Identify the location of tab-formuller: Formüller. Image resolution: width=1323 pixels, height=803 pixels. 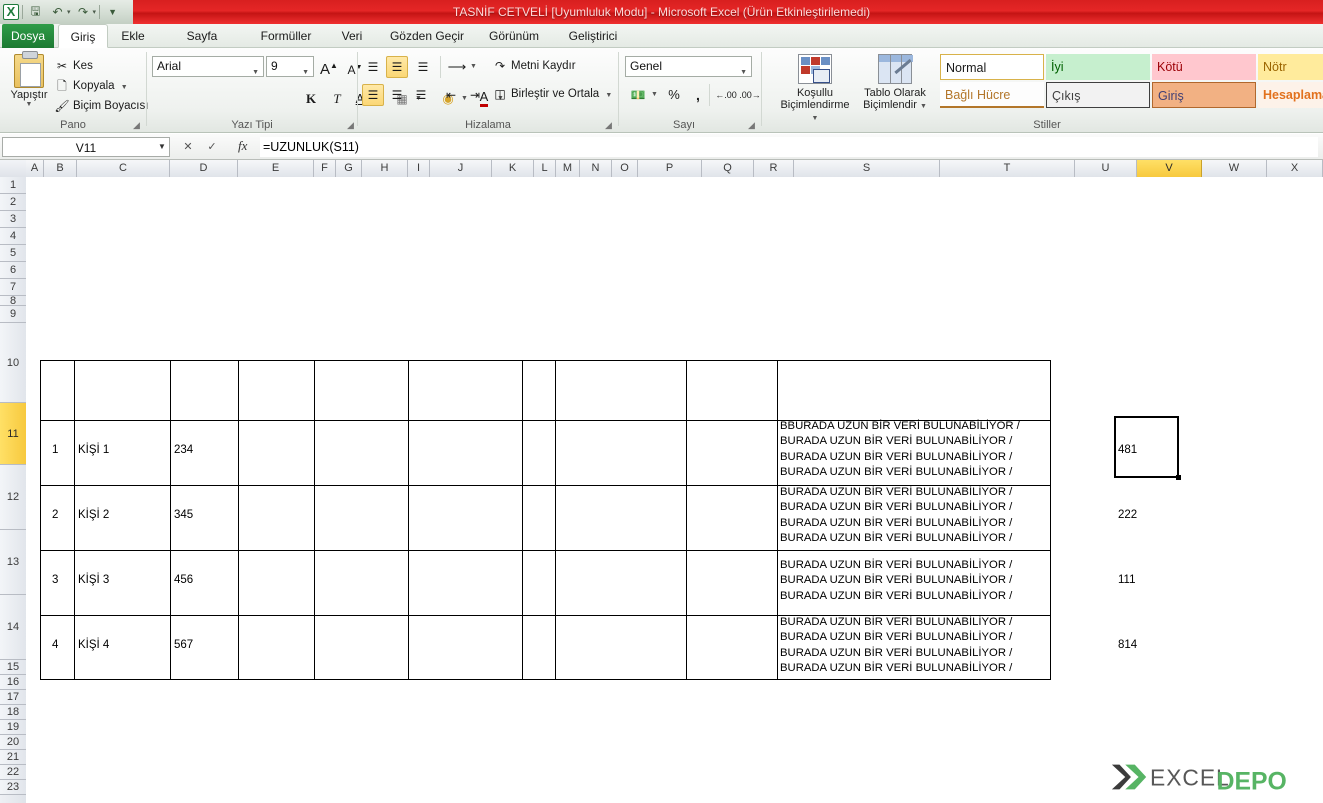
(286, 36).